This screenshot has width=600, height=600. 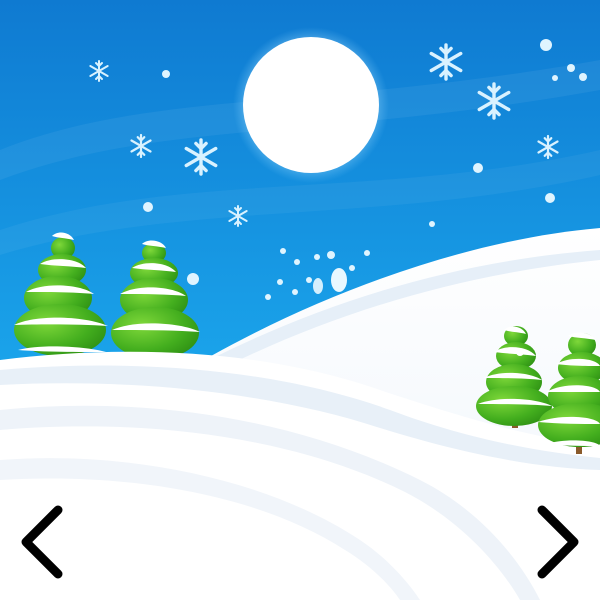 I want to click on chevron-right-icon, so click(x=558, y=542).